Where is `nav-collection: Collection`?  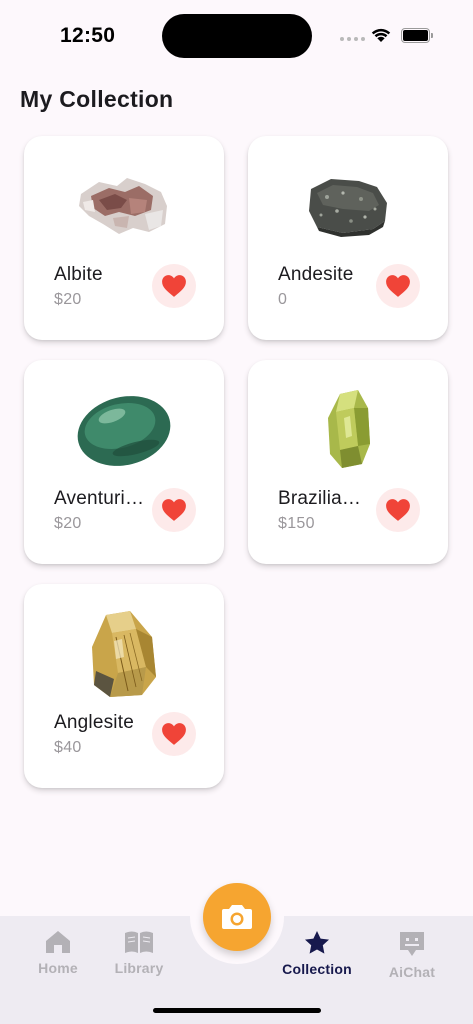 nav-collection: Collection is located at coordinates (317, 953).